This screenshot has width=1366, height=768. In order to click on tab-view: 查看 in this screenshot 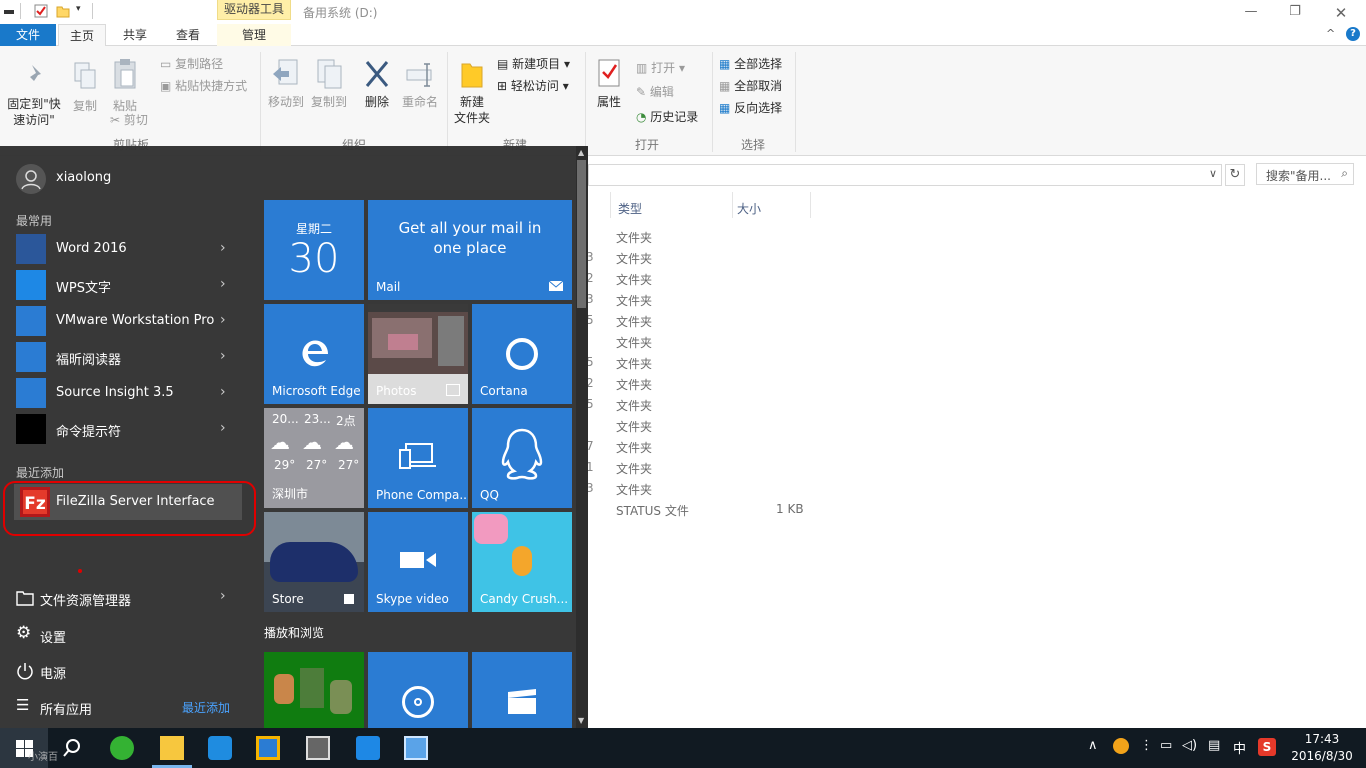, I will do `click(188, 35)`.